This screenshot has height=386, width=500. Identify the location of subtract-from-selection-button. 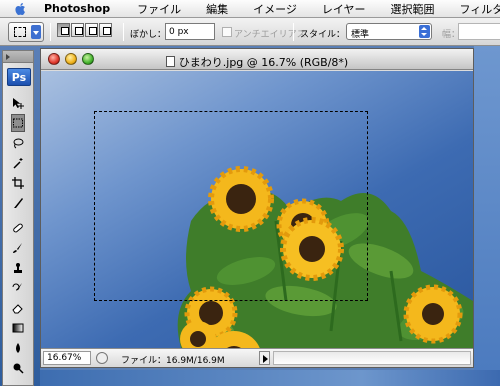
(91, 30).